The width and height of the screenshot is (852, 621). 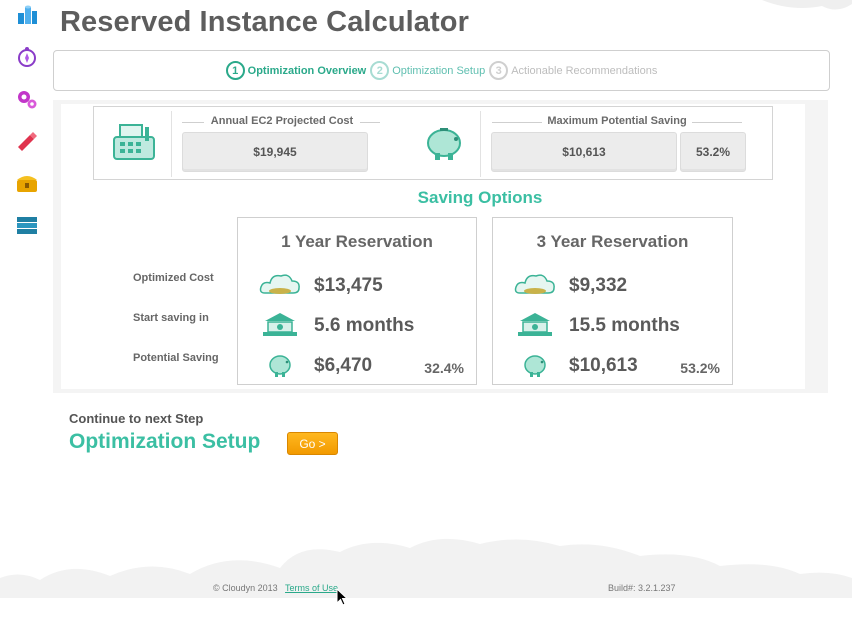 I want to click on optimized-cost-label: Optimized Cost, so click(x=173, y=278).